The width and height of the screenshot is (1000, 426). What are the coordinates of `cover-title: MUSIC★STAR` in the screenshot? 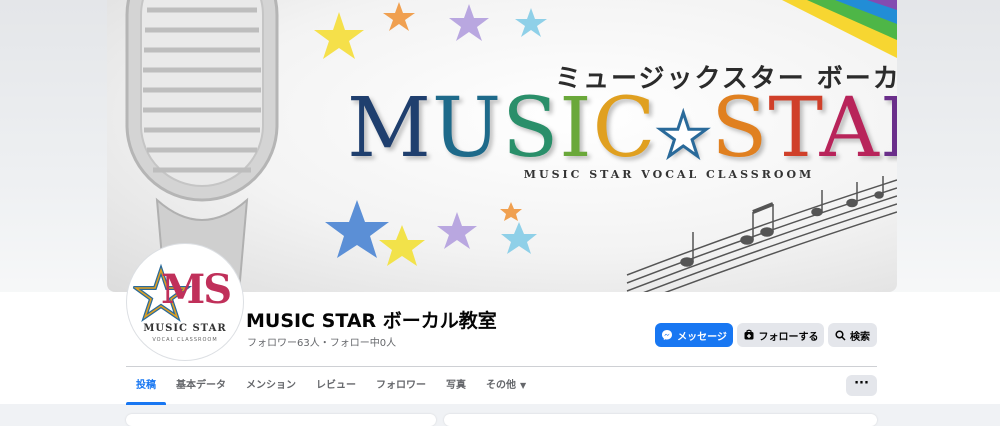 It's located at (622, 129).